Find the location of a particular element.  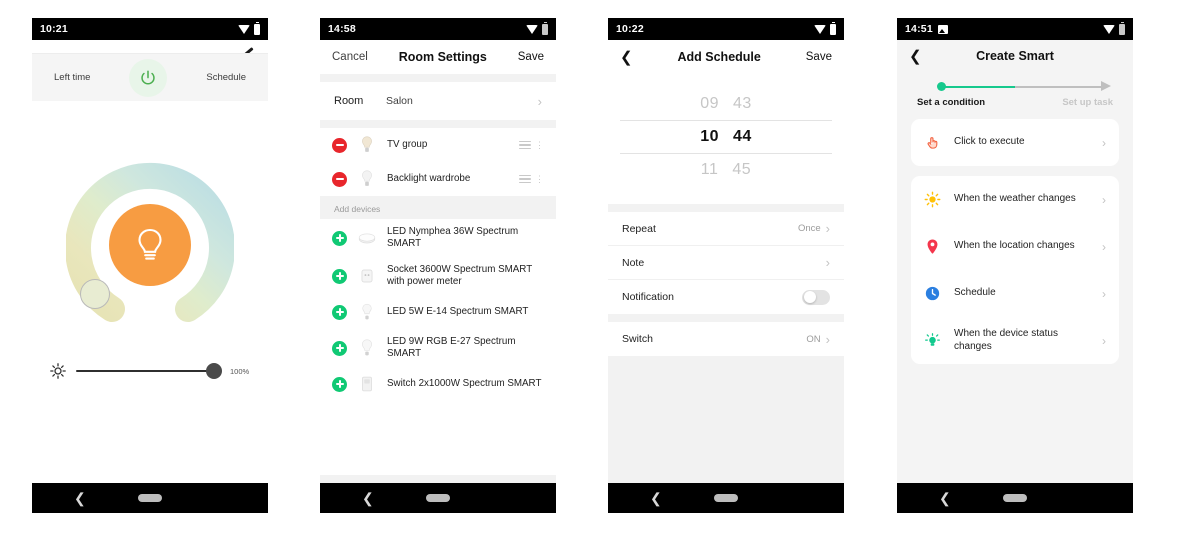

location-pin-icon is located at coordinates (932, 246).